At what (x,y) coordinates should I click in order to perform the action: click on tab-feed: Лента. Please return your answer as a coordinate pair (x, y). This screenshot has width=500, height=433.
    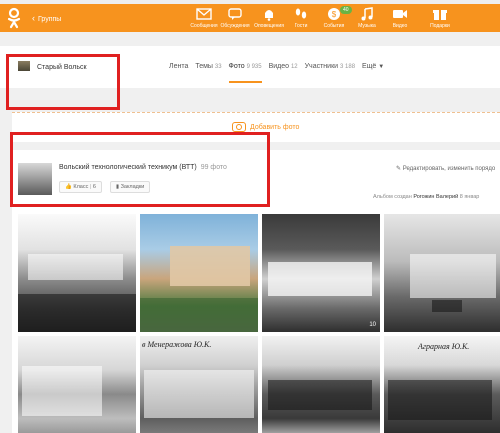
    Looking at the image, I should click on (178, 66).